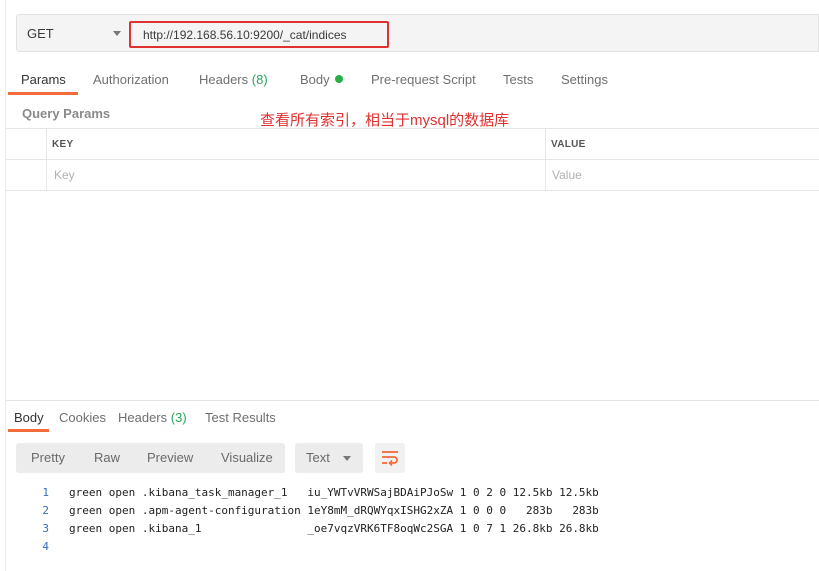  I want to click on tab-label: Params, so click(43, 79).